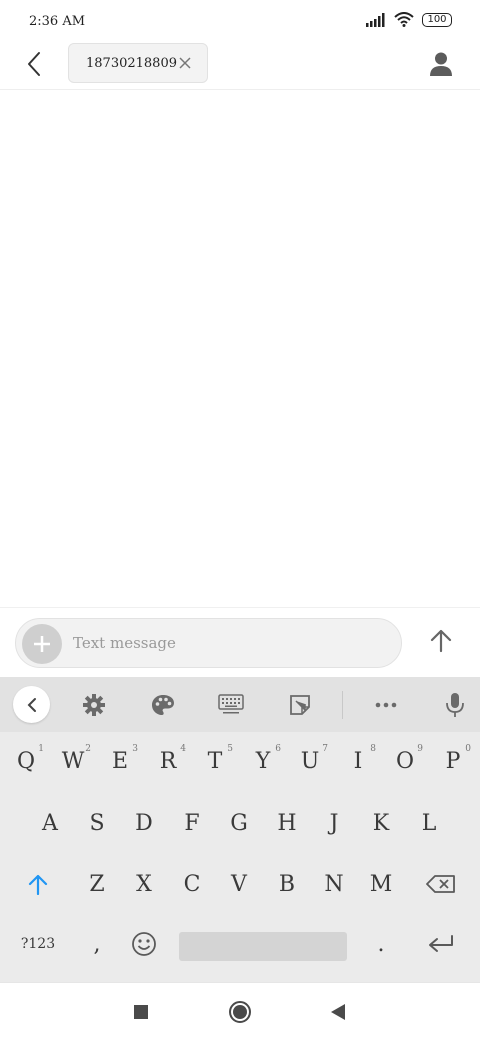 Image resolution: width=480 pixels, height=1040 pixels. I want to click on key-g: G, so click(239, 823).